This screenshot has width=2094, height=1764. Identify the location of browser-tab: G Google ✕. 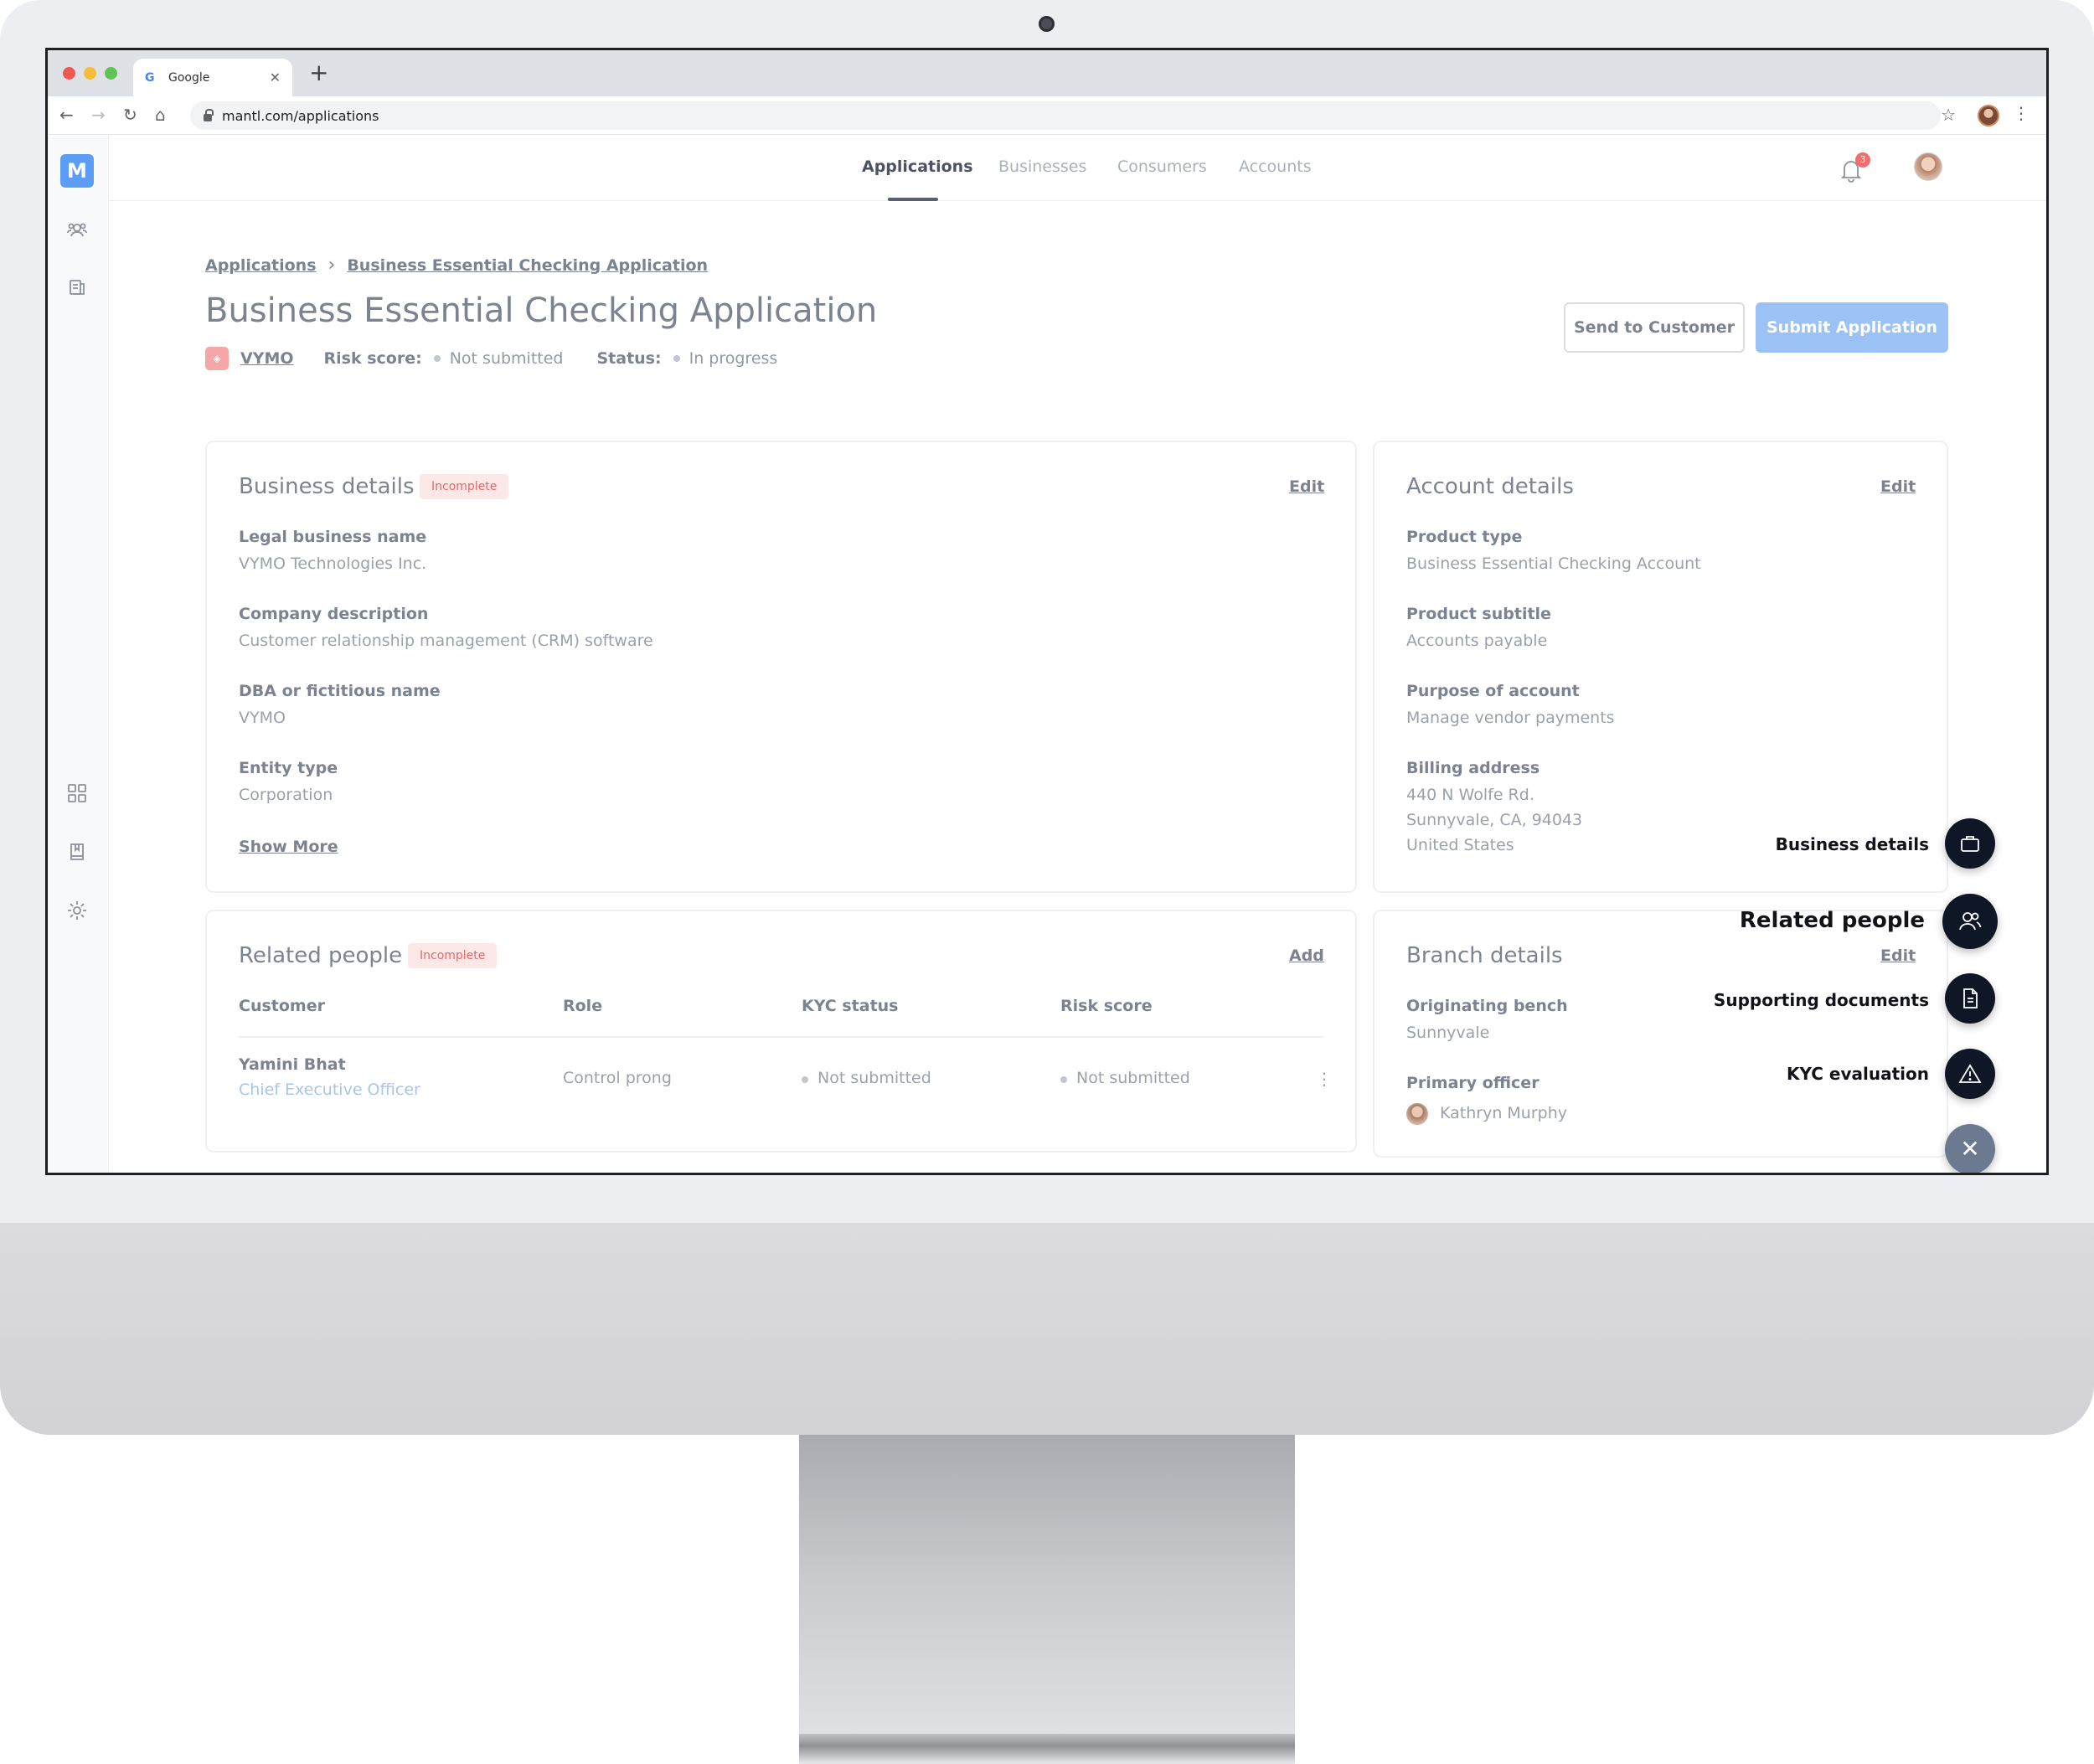
(212, 78).